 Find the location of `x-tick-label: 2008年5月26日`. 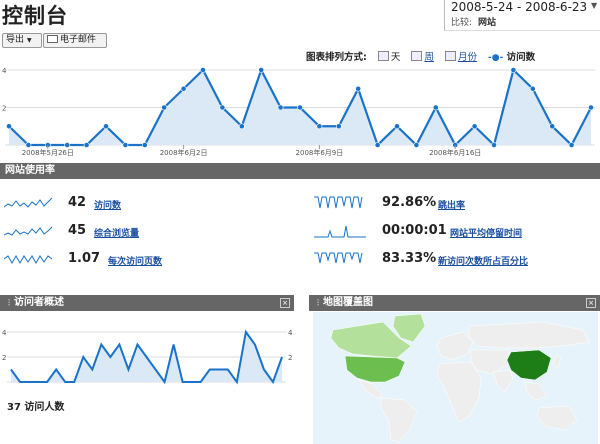

x-tick-label: 2008年5月26日 is located at coordinates (48, 152).